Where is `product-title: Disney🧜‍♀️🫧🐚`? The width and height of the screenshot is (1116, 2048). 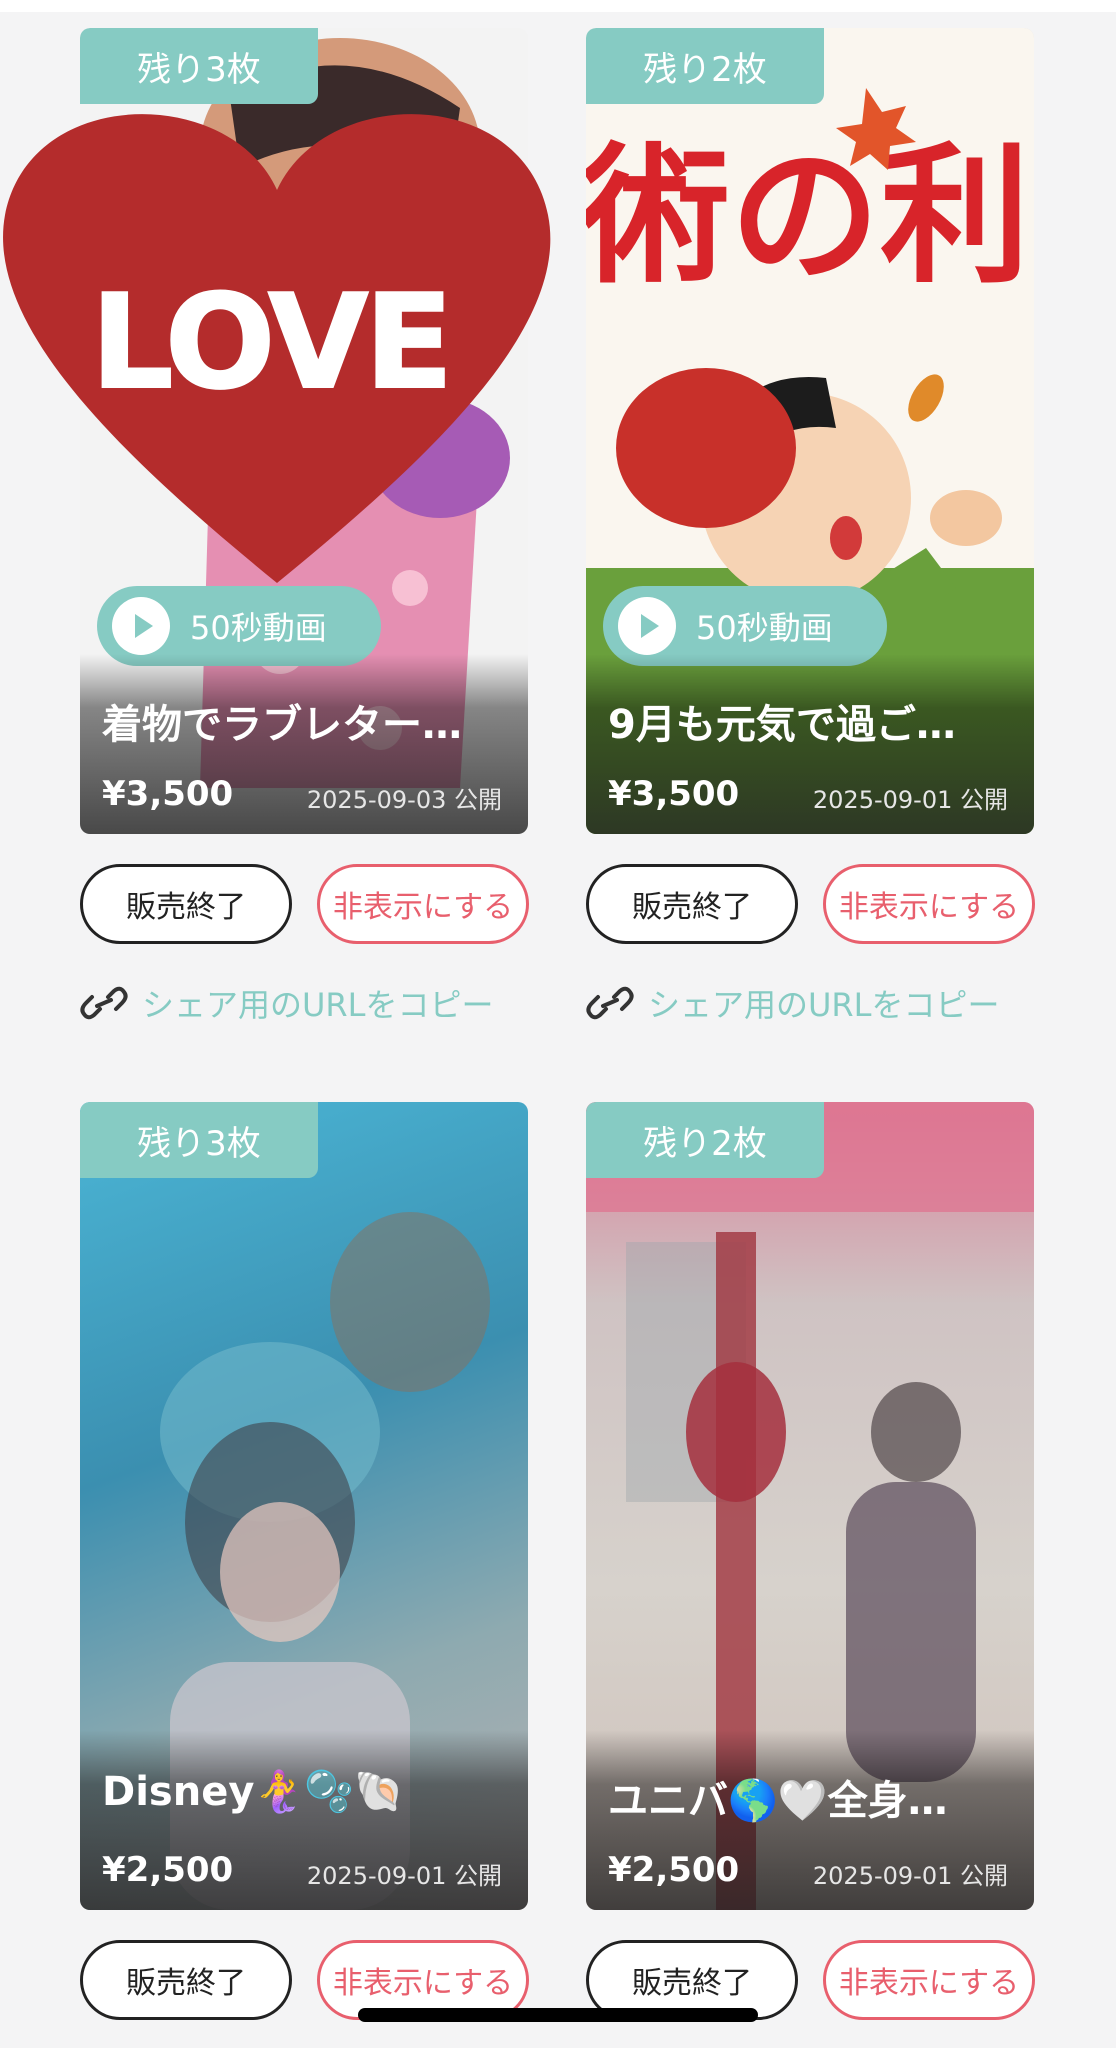
product-title: Disney🧜‍♀️🫧🐚 is located at coordinates (253, 1792).